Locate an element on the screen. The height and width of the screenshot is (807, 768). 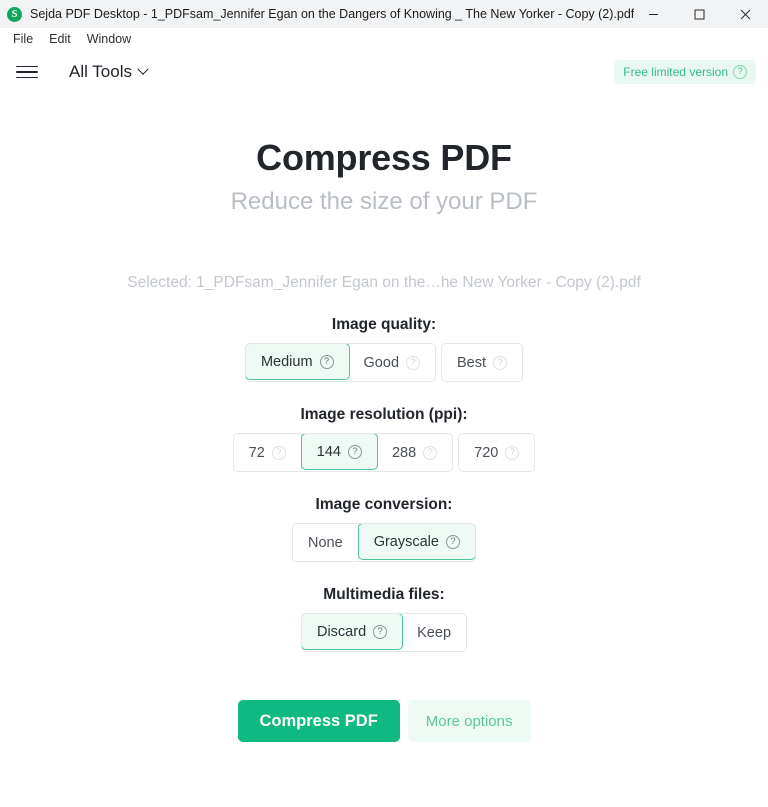
more-options-button: More options is located at coordinates (469, 721).